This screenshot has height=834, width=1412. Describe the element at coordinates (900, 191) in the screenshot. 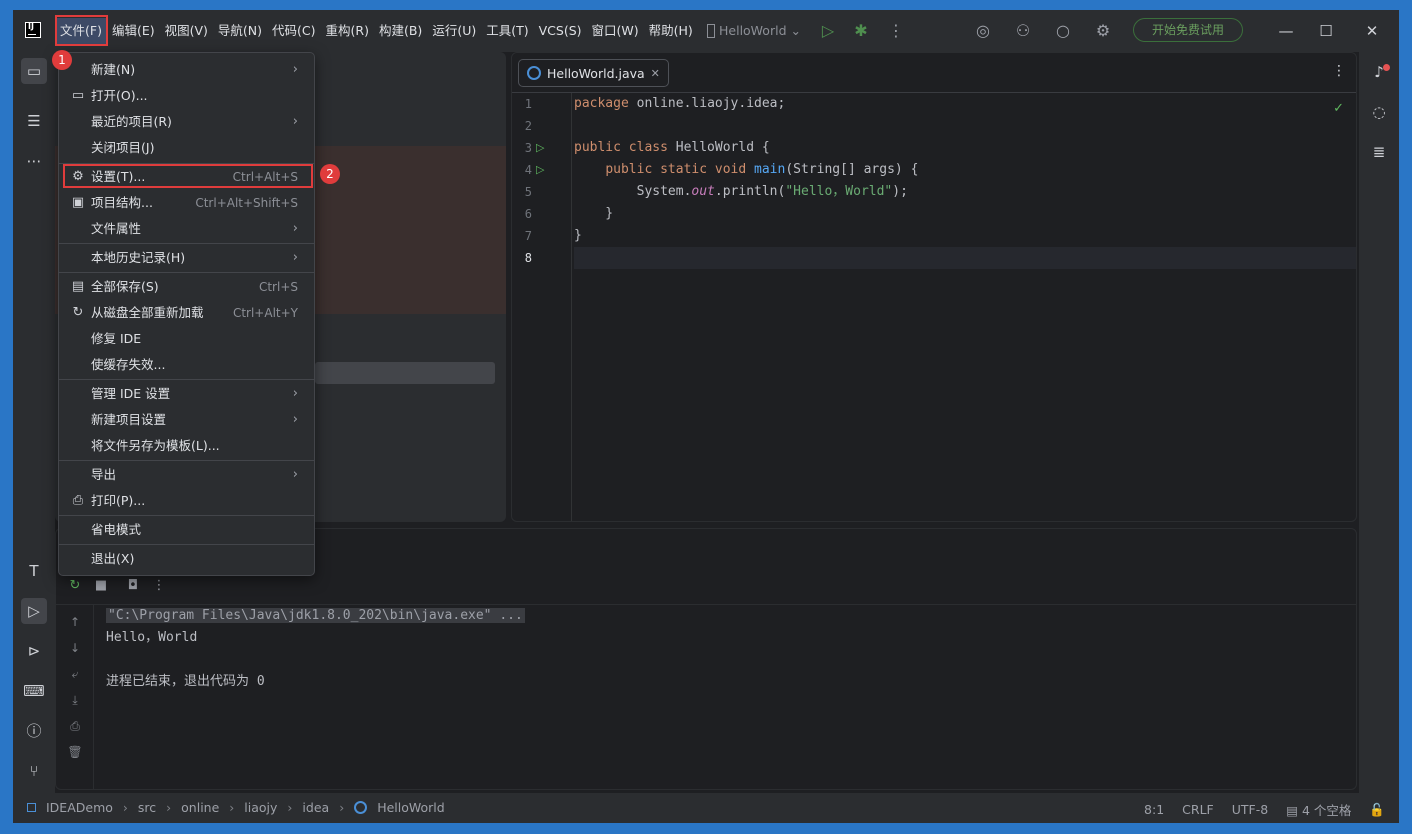

I see `code-text: );` at that location.